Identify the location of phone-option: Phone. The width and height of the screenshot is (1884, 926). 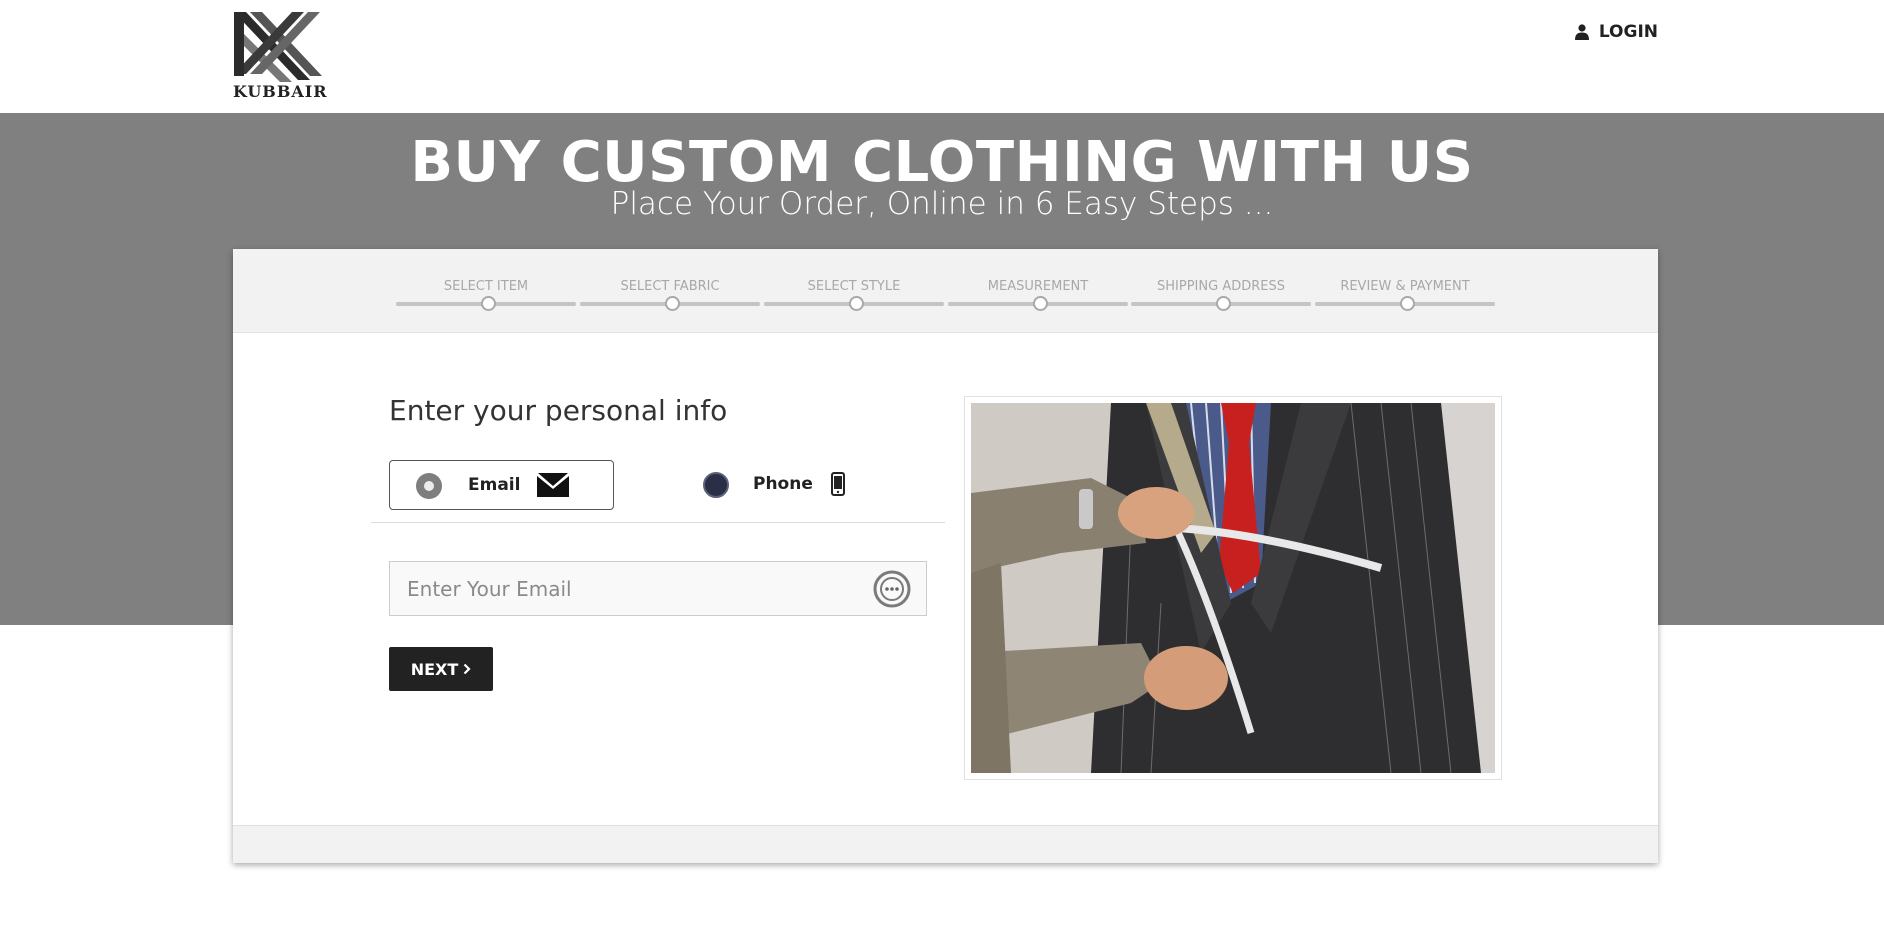
(778, 485).